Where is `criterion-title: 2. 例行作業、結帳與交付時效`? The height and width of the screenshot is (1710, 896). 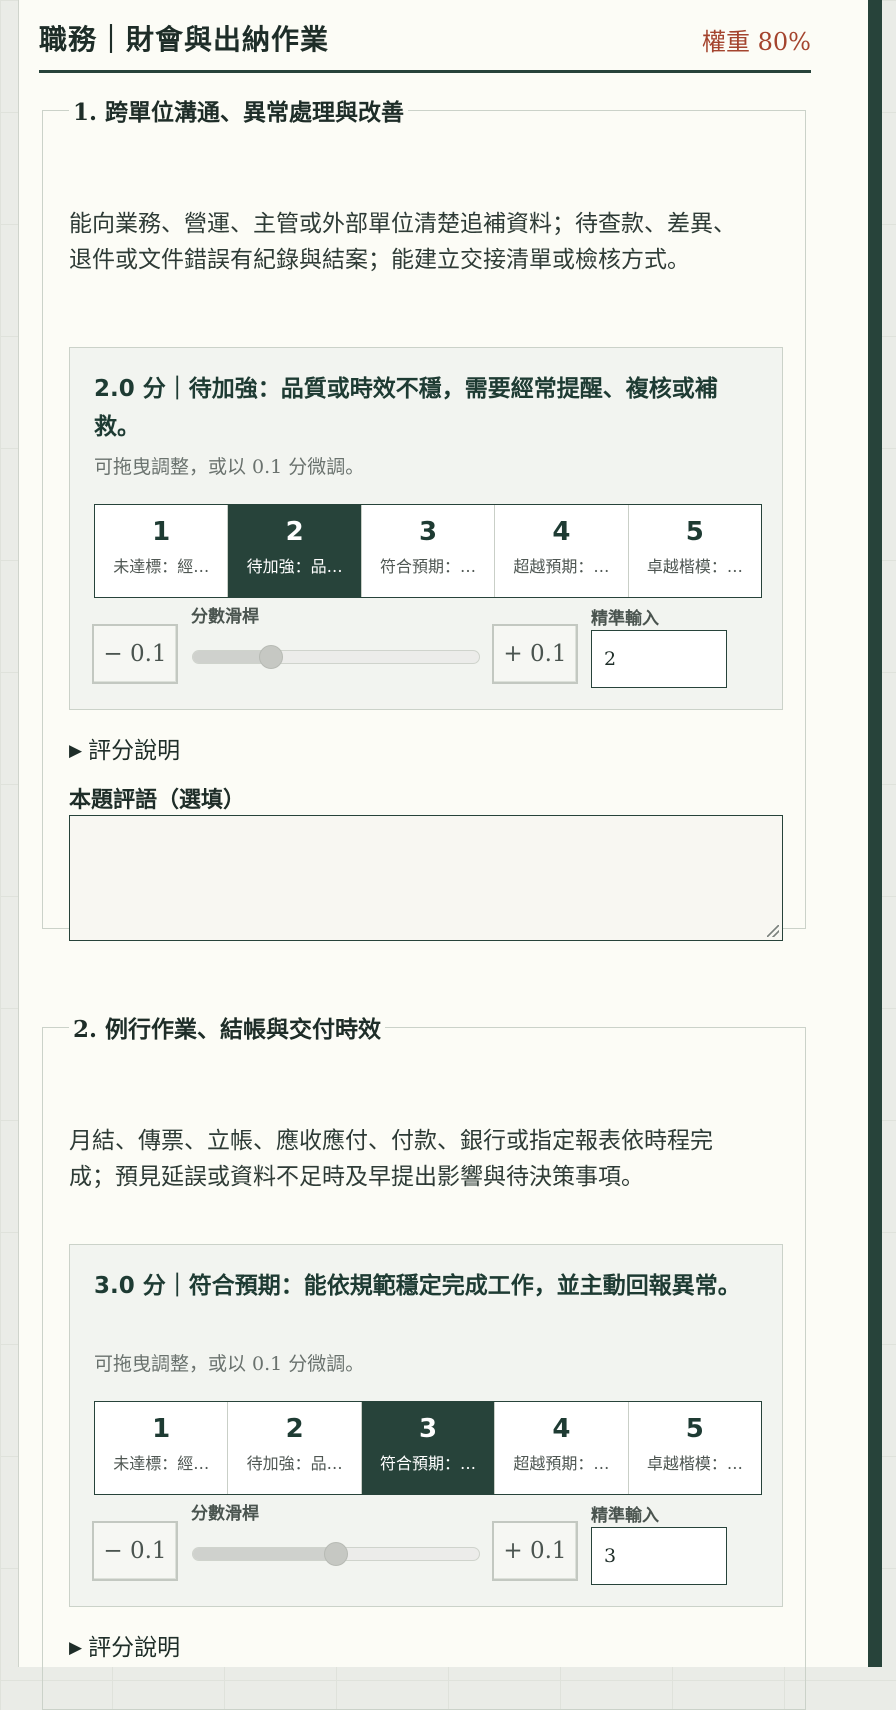 criterion-title: 2. 例行作業、結帳與交付時效 is located at coordinates (227, 1029).